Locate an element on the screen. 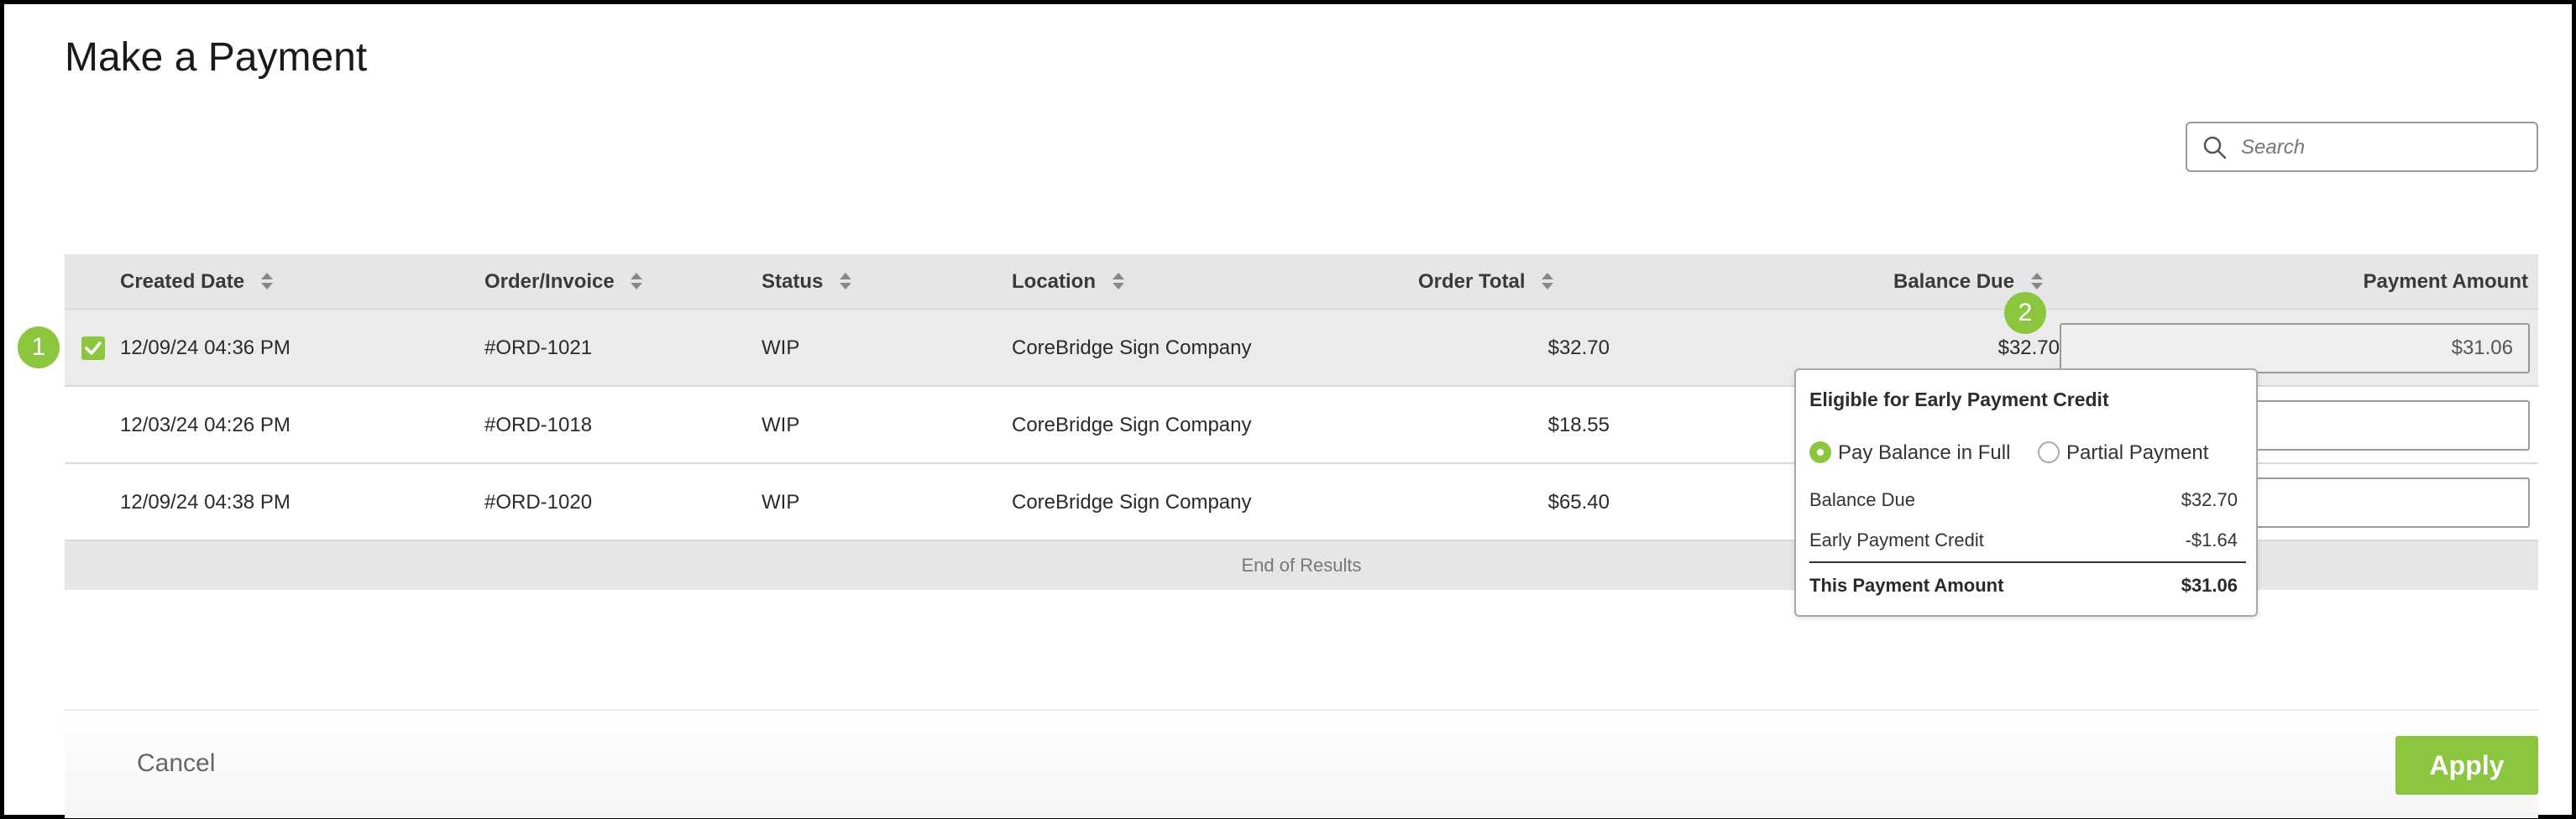  column-order-total: Order Total is located at coordinates (1486, 282).